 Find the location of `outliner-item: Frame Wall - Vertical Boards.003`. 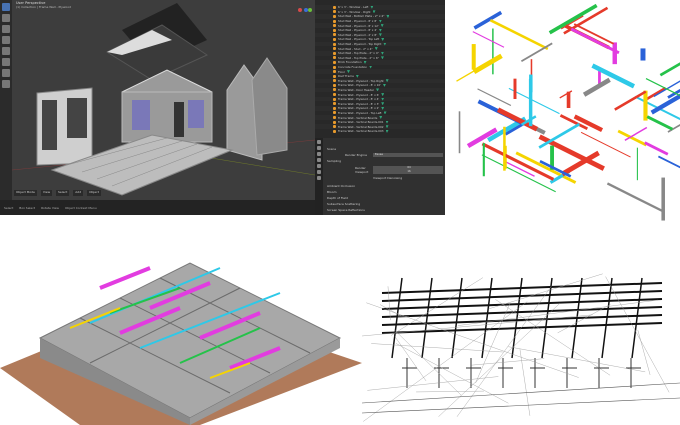

outliner-item: Frame Wall - Vertical Boards.003 is located at coordinates (380, 131).